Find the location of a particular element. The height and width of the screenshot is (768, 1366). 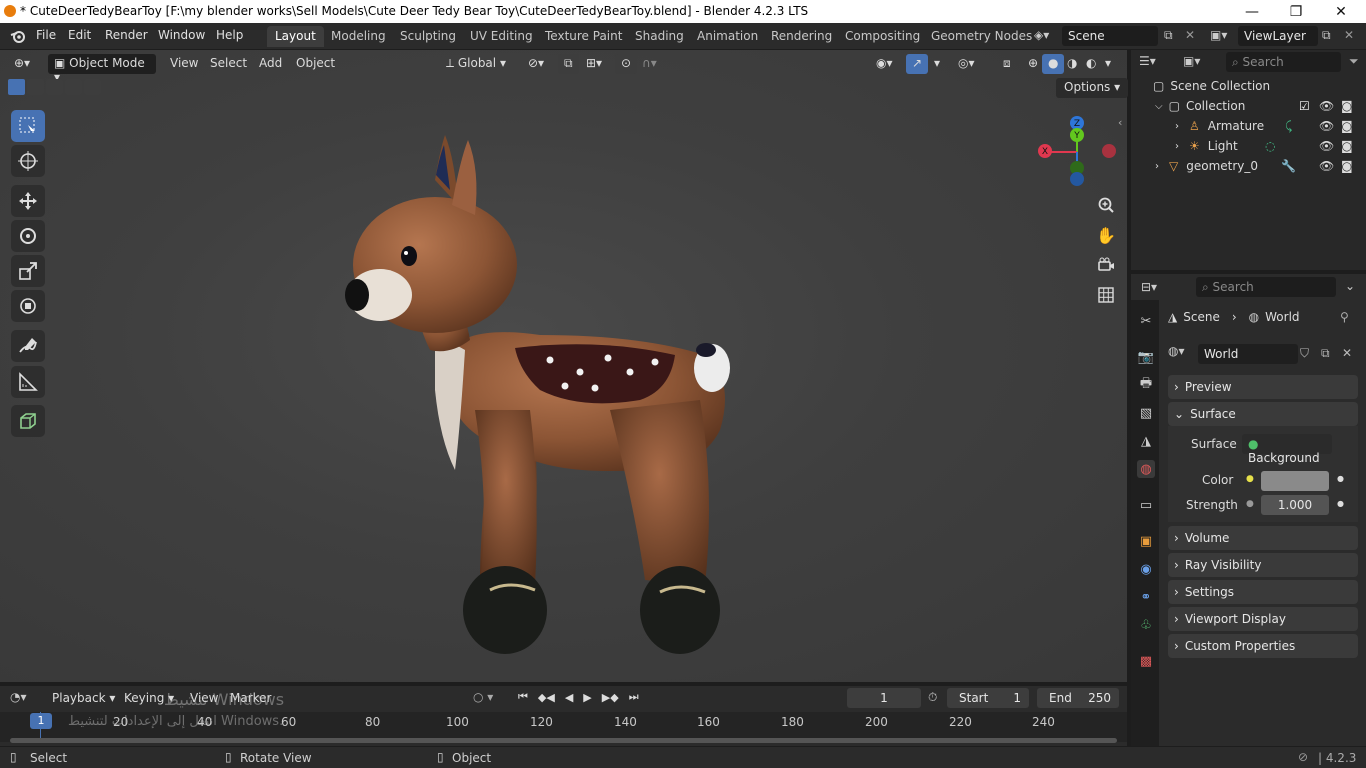

panel-preview: › Preview is located at coordinates (1263, 387).